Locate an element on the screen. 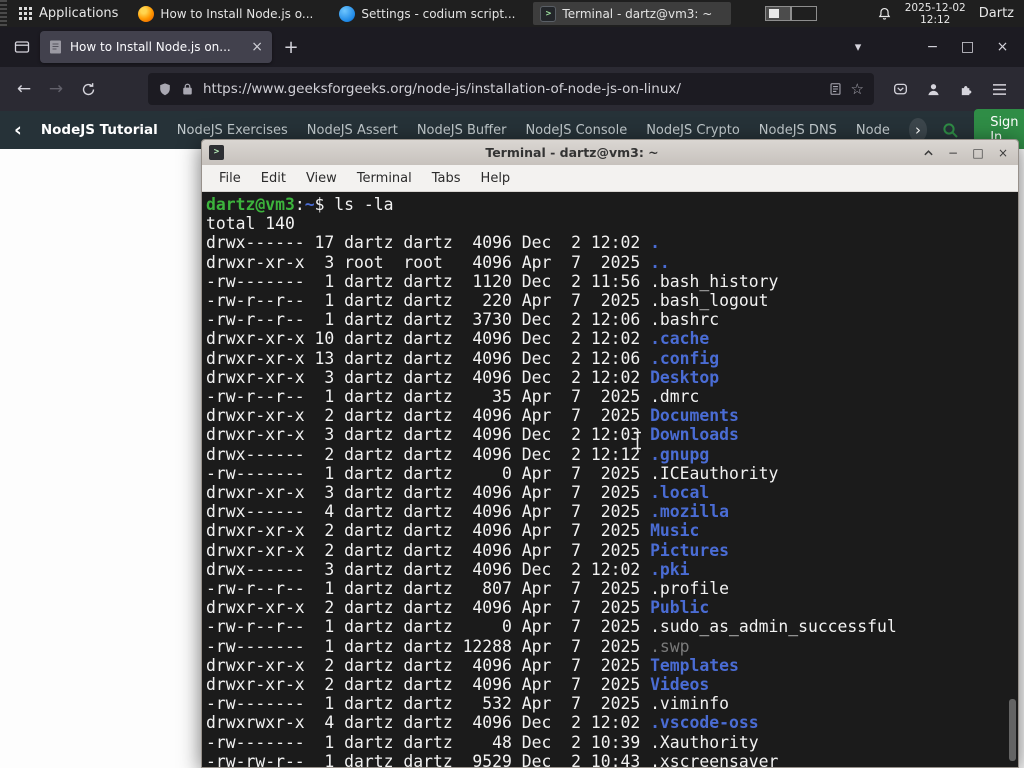 Image resolution: width=1024 pixels, height=768 pixels. menu-terminal: Terminal is located at coordinates (384, 178).